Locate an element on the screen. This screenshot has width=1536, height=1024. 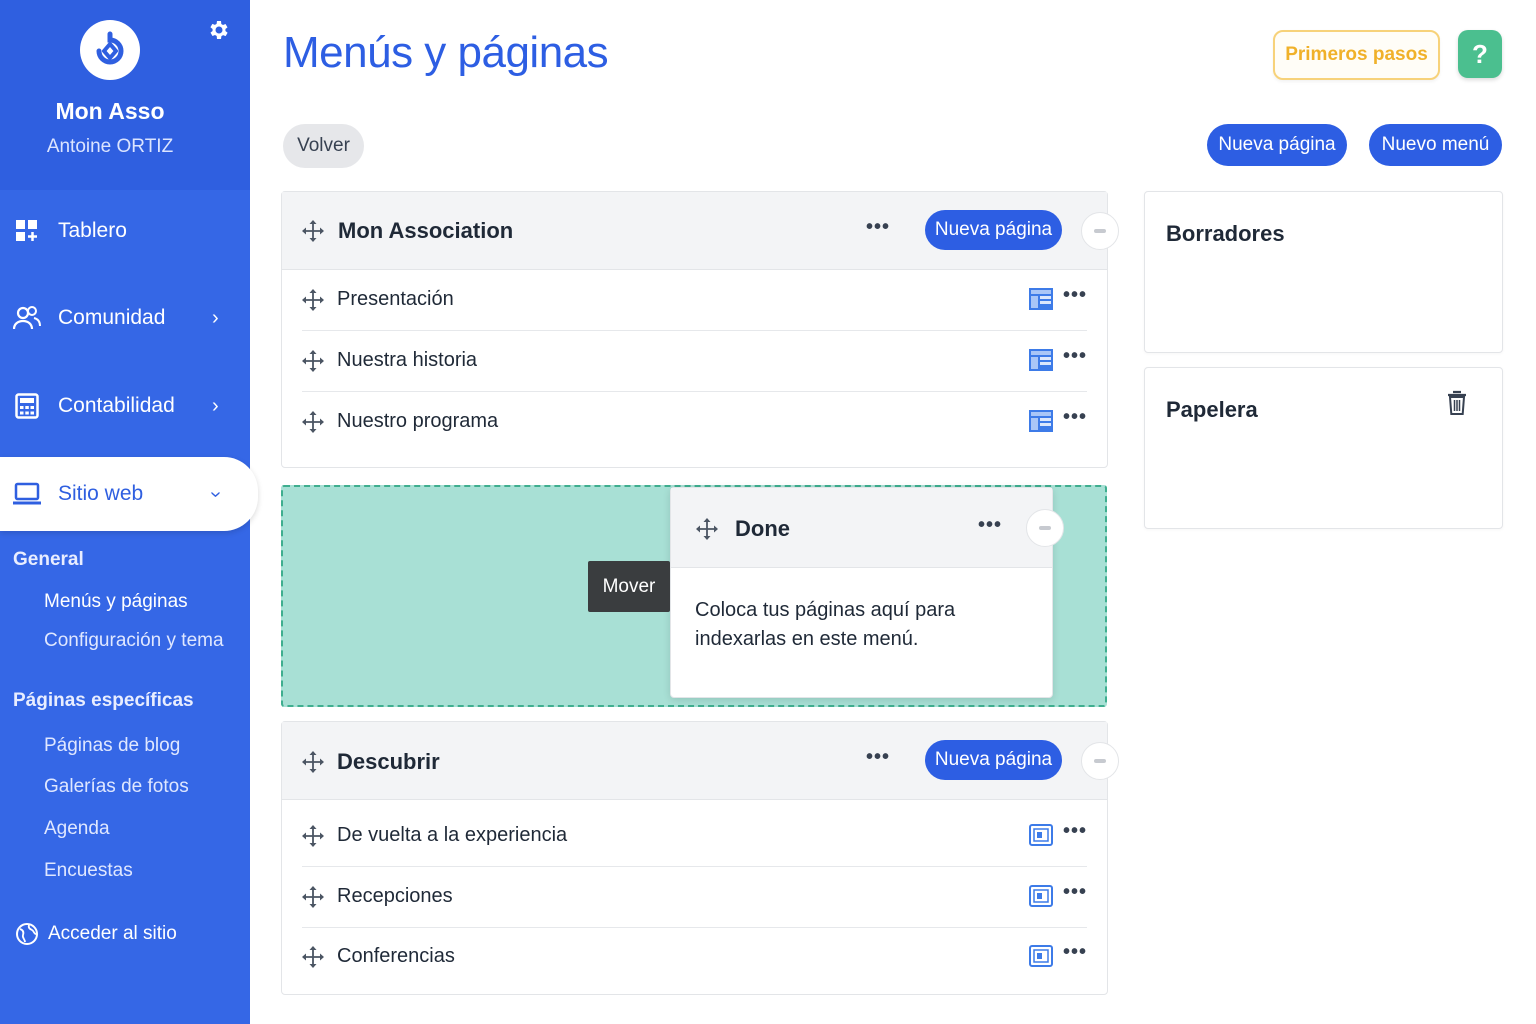
menu-title: Mon Association is located at coordinates (426, 230).